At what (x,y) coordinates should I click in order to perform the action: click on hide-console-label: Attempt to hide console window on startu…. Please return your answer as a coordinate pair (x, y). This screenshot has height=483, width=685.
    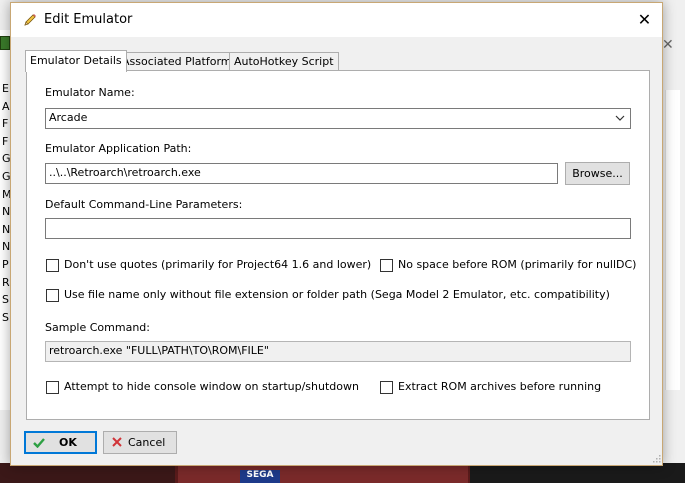
    Looking at the image, I should click on (211, 386).